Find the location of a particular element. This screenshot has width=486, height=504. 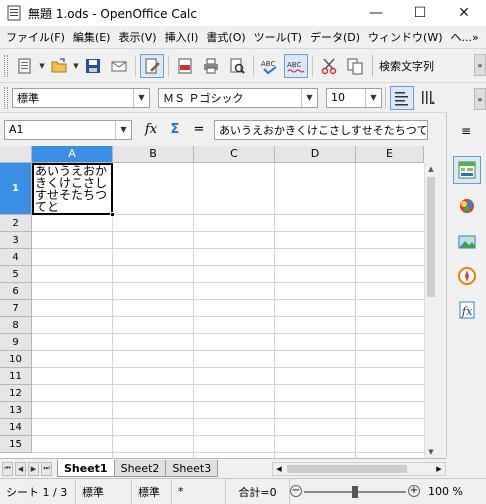

maximize-button: ☐ is located at coordinates (420, 13).